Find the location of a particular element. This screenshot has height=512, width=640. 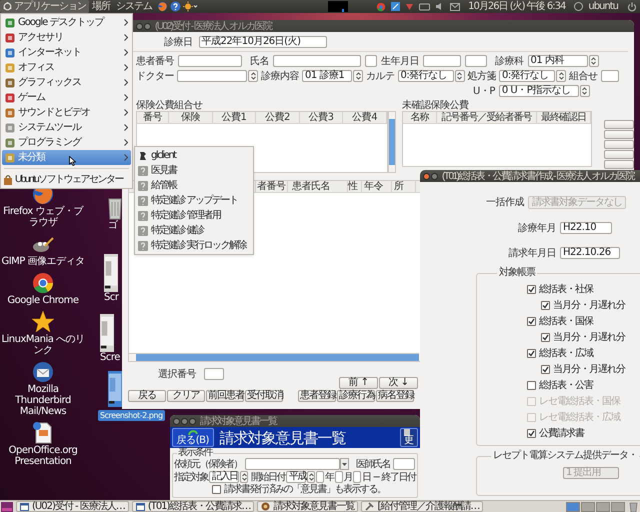

action-button: 受付取消 is located at coordinates (264, 396).